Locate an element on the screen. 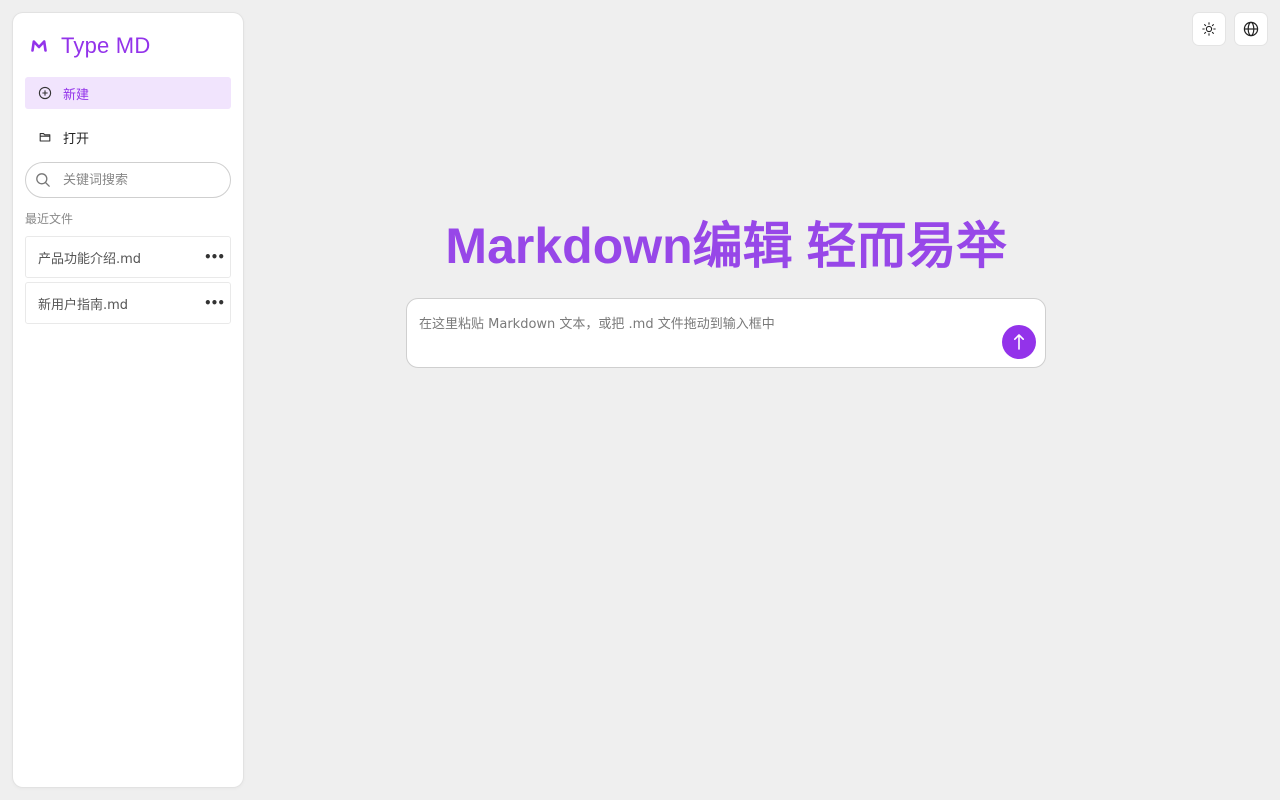 This screenshot has width=1280, height=800. arrow-up-icon is located at coordinates (1019, 342).